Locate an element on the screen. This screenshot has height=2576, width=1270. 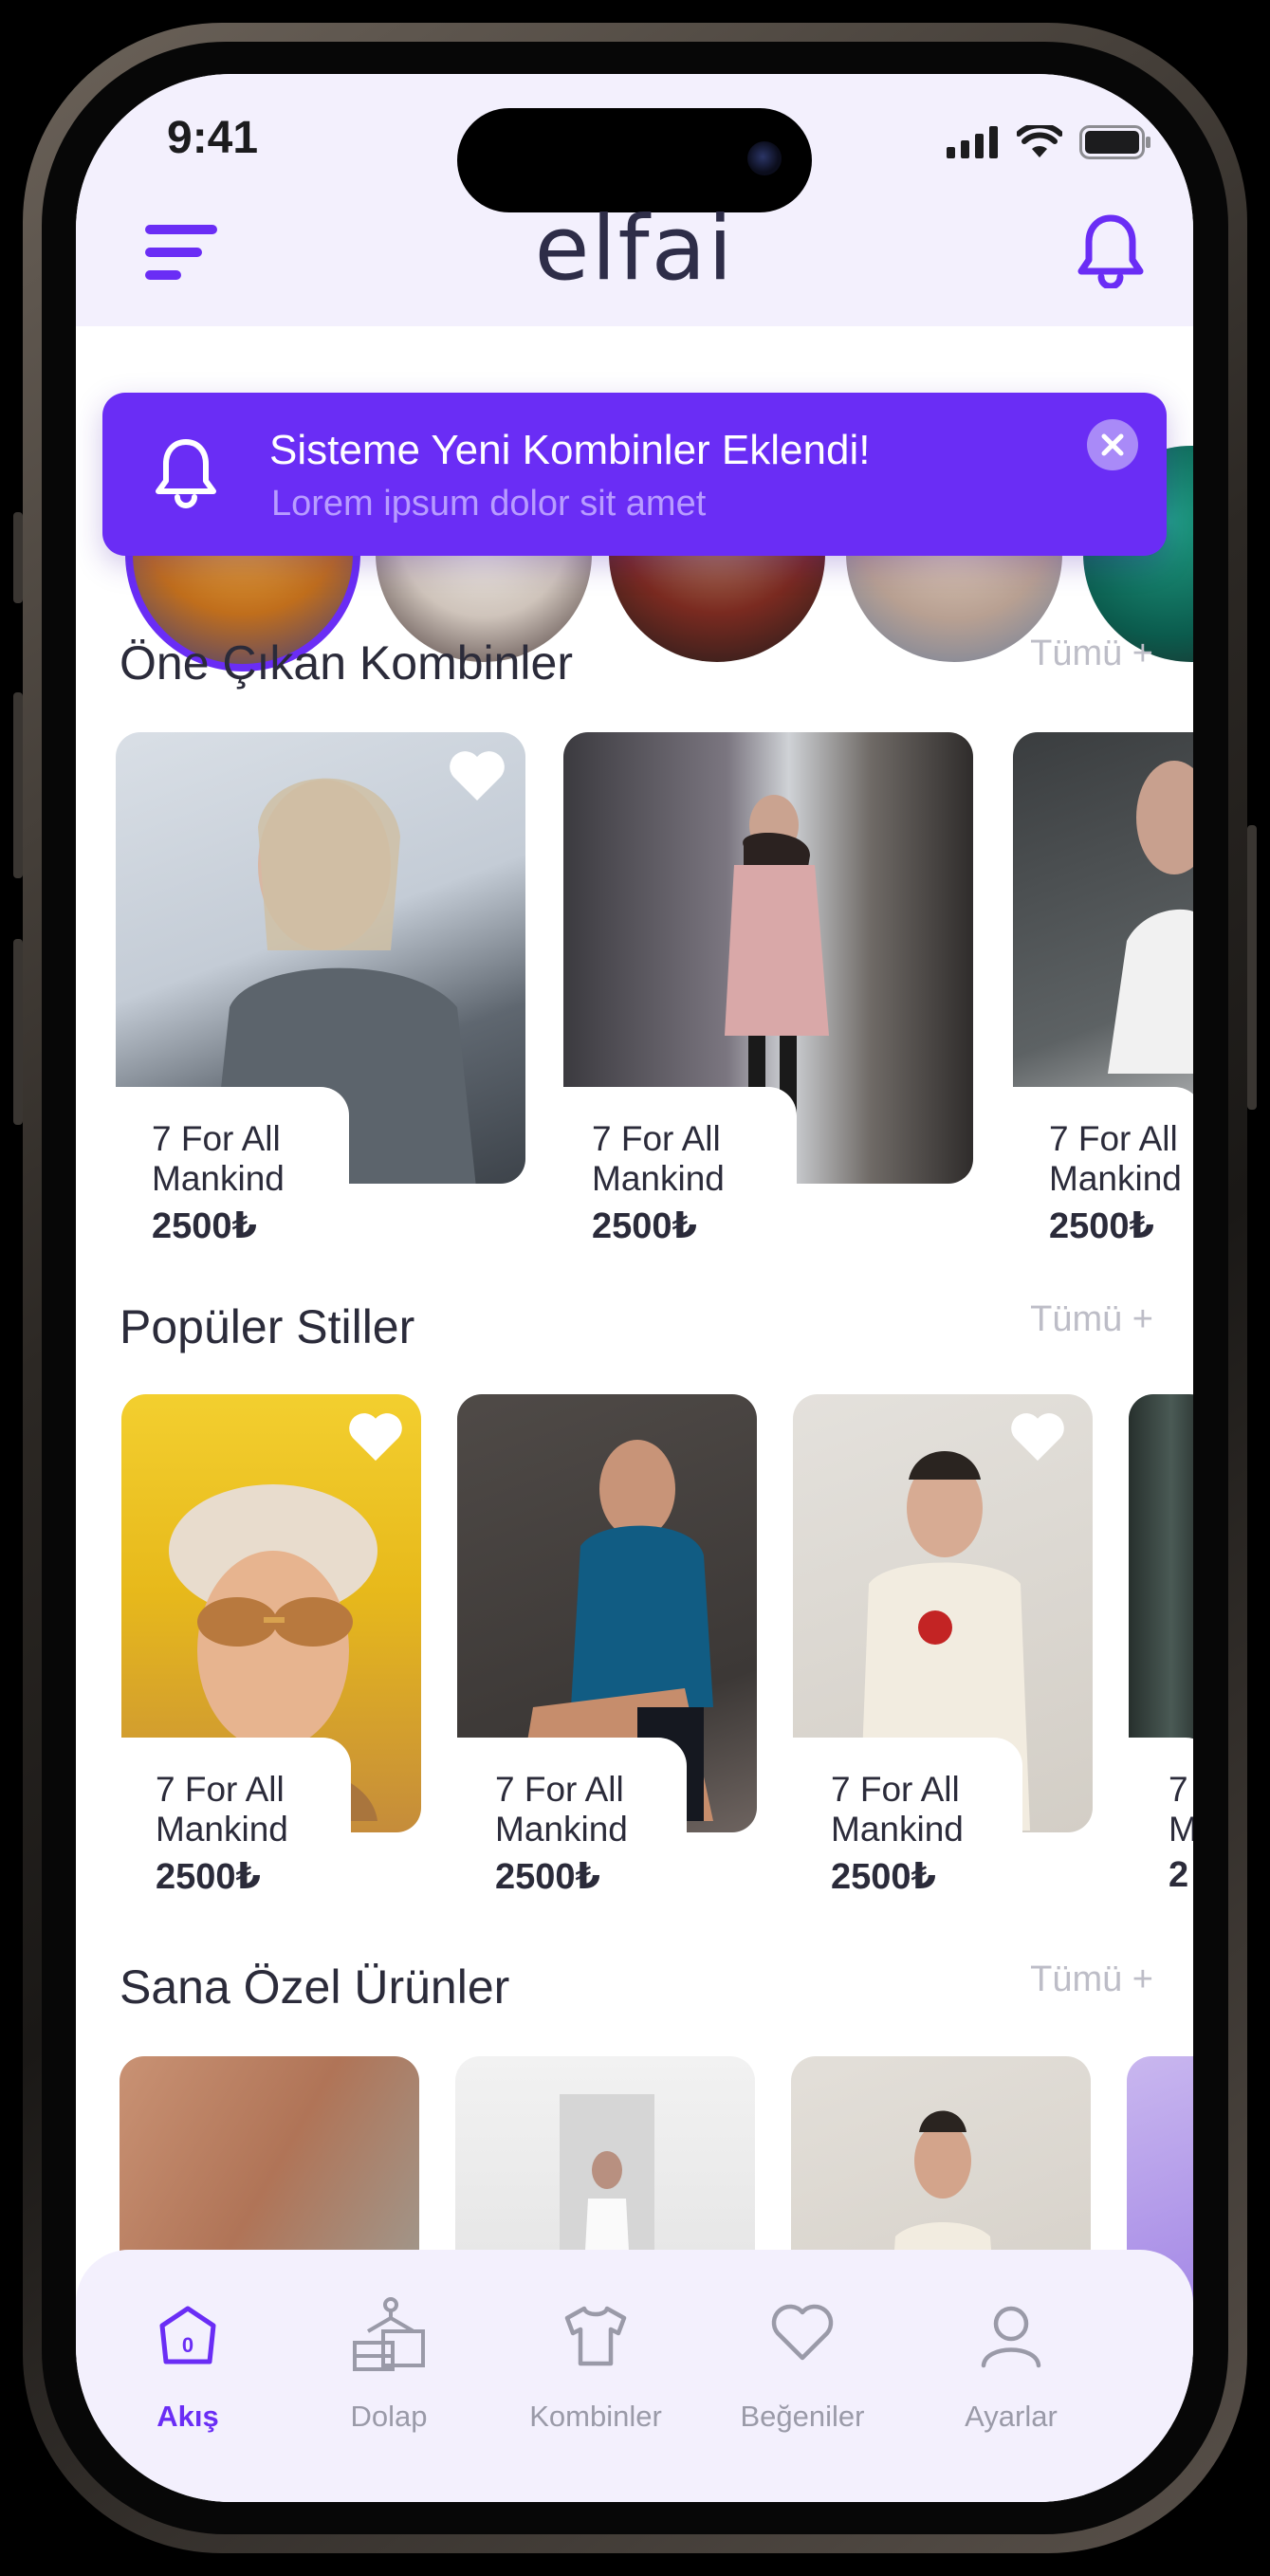
tab-label: Beğeniler is located at coordinates (802, 2416).